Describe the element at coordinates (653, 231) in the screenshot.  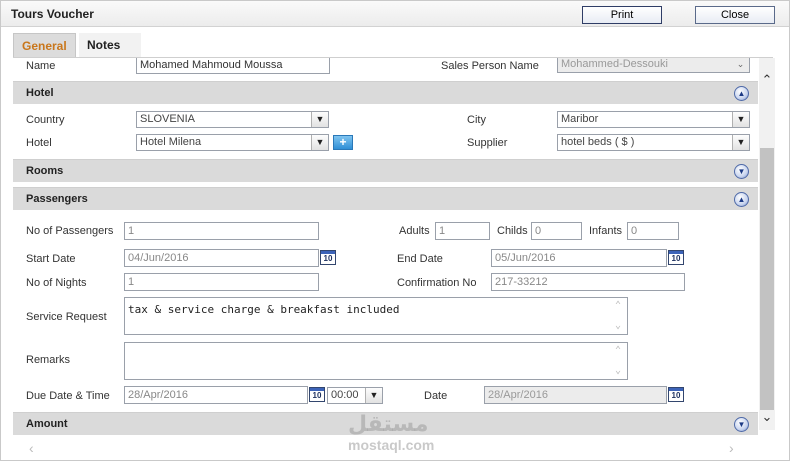
I see `infants-field: 0` at that location.